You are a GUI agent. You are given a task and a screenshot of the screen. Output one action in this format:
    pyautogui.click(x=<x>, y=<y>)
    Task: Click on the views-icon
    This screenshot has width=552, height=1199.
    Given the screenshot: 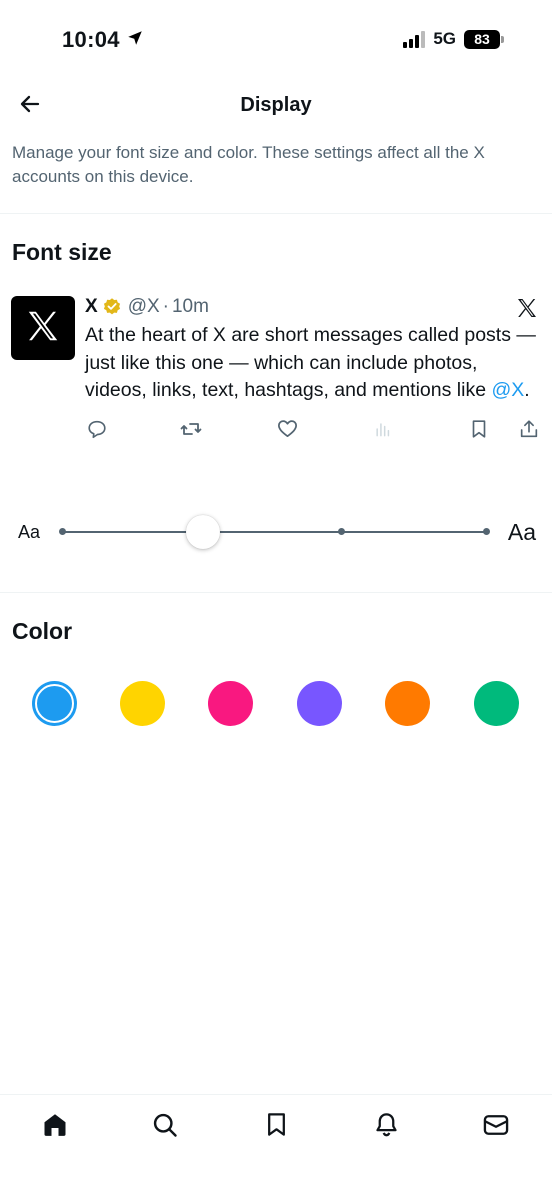 What is the action you would take?
    pyautogui.click(x=383, y=429)
    